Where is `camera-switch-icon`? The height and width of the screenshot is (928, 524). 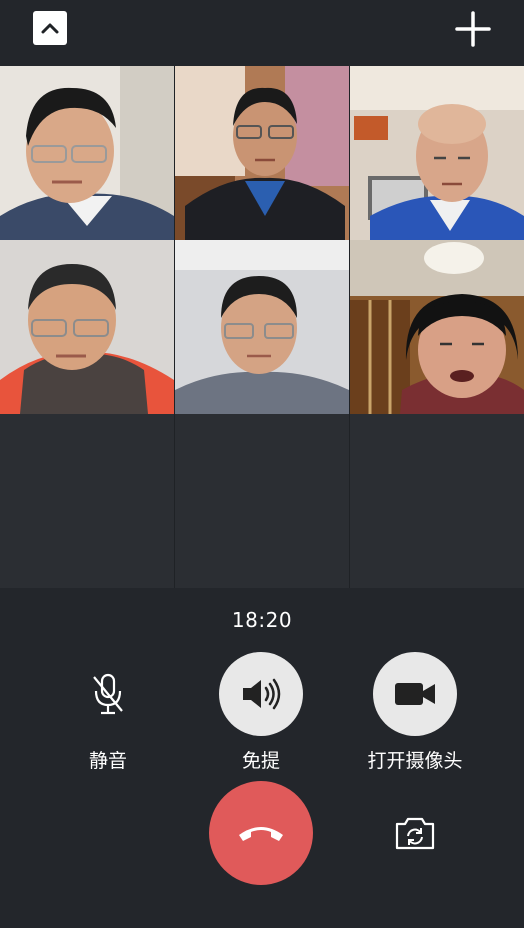 camera-switch-icon is located at coordinates (415, 833).